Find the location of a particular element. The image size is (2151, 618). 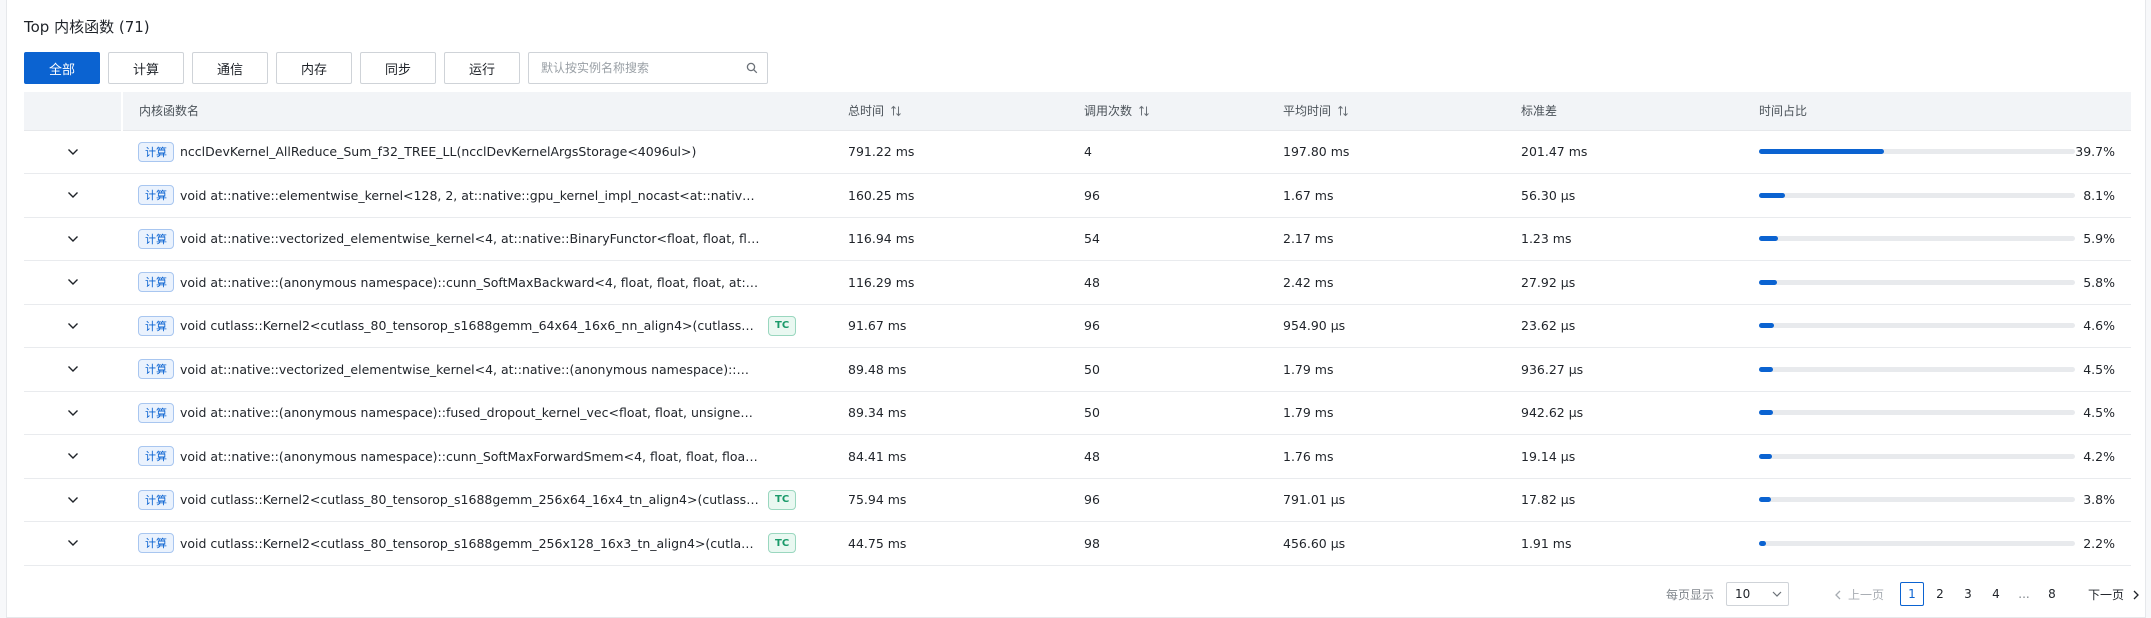

filter-memory-button: 内存 is located at coordinates (314, 68).